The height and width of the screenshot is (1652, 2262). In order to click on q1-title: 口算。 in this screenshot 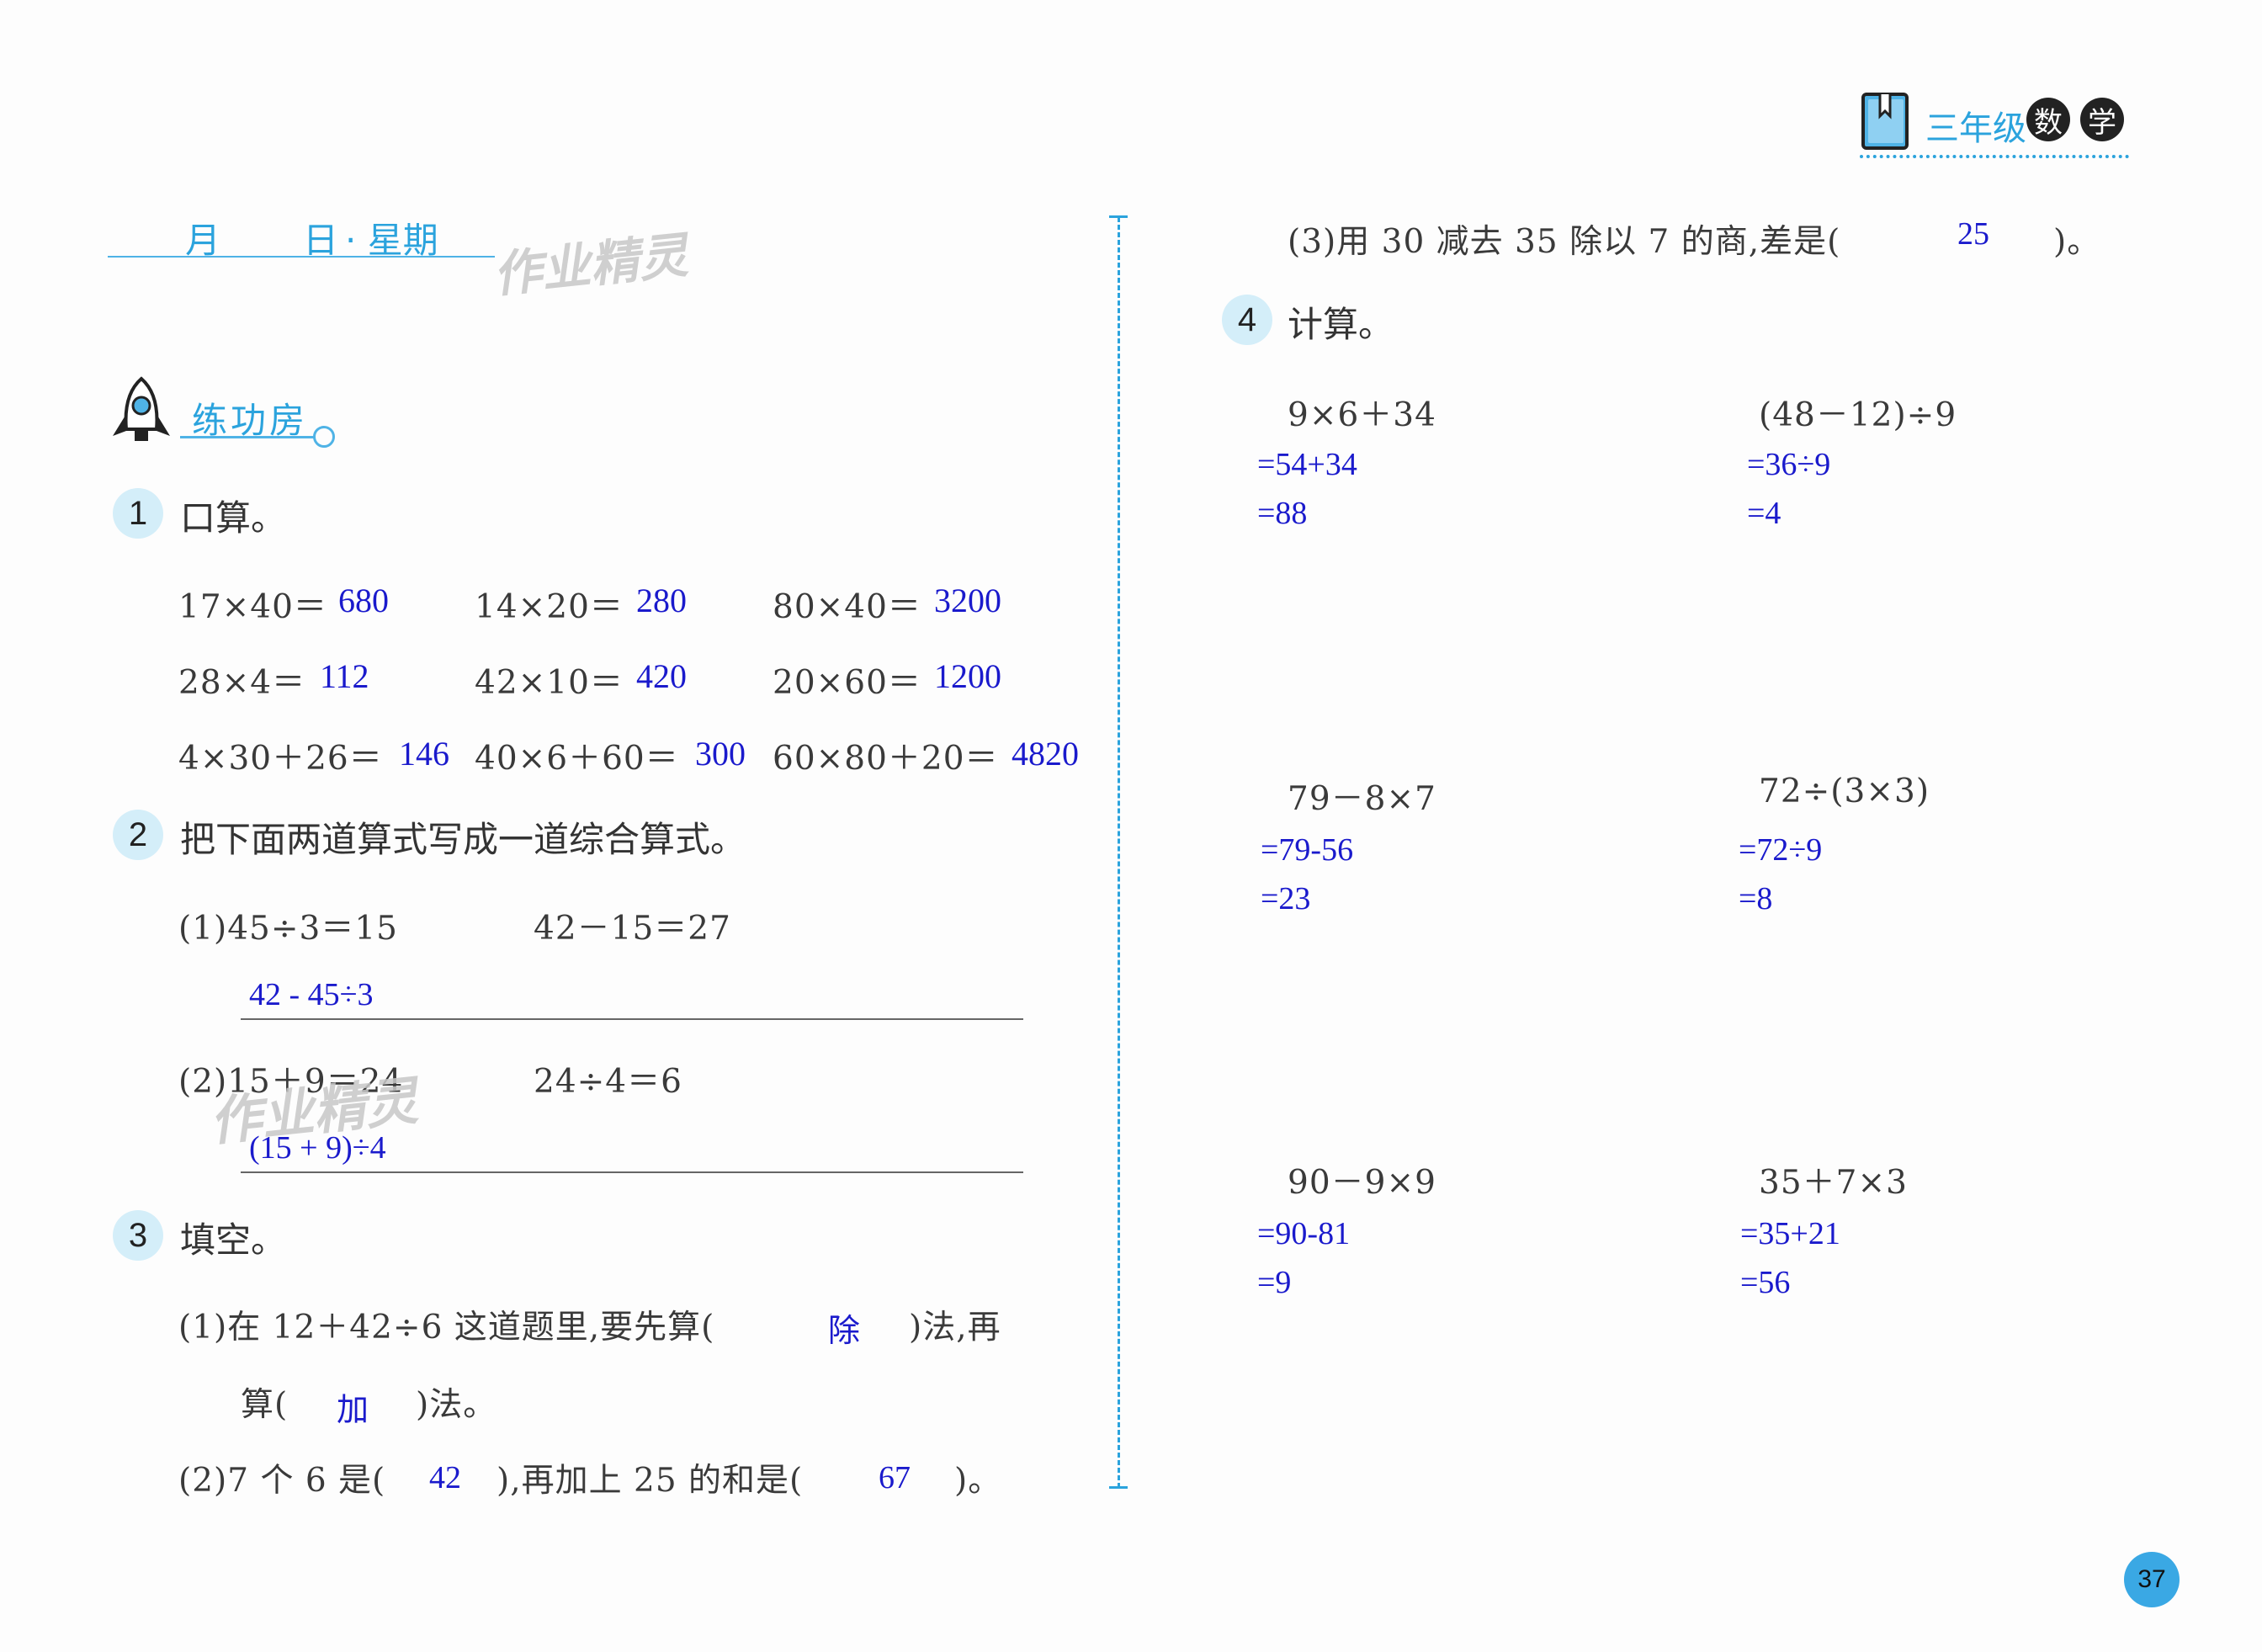, I will do `click(233, 518)`.